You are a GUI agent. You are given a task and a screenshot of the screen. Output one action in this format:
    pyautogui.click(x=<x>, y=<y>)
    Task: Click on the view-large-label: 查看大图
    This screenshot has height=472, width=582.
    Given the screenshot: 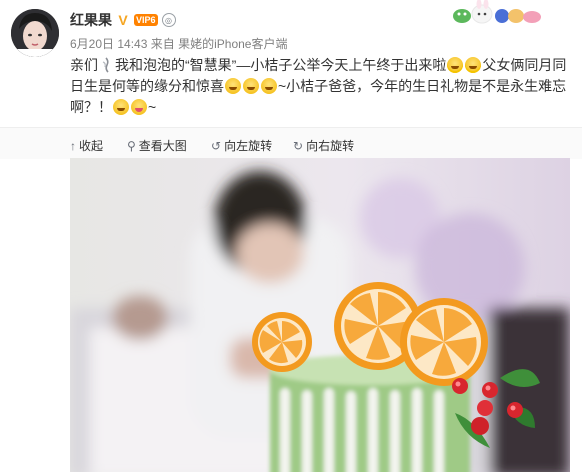 What is the action you would take?
    pyautogui.click(x=162, y=146)
    